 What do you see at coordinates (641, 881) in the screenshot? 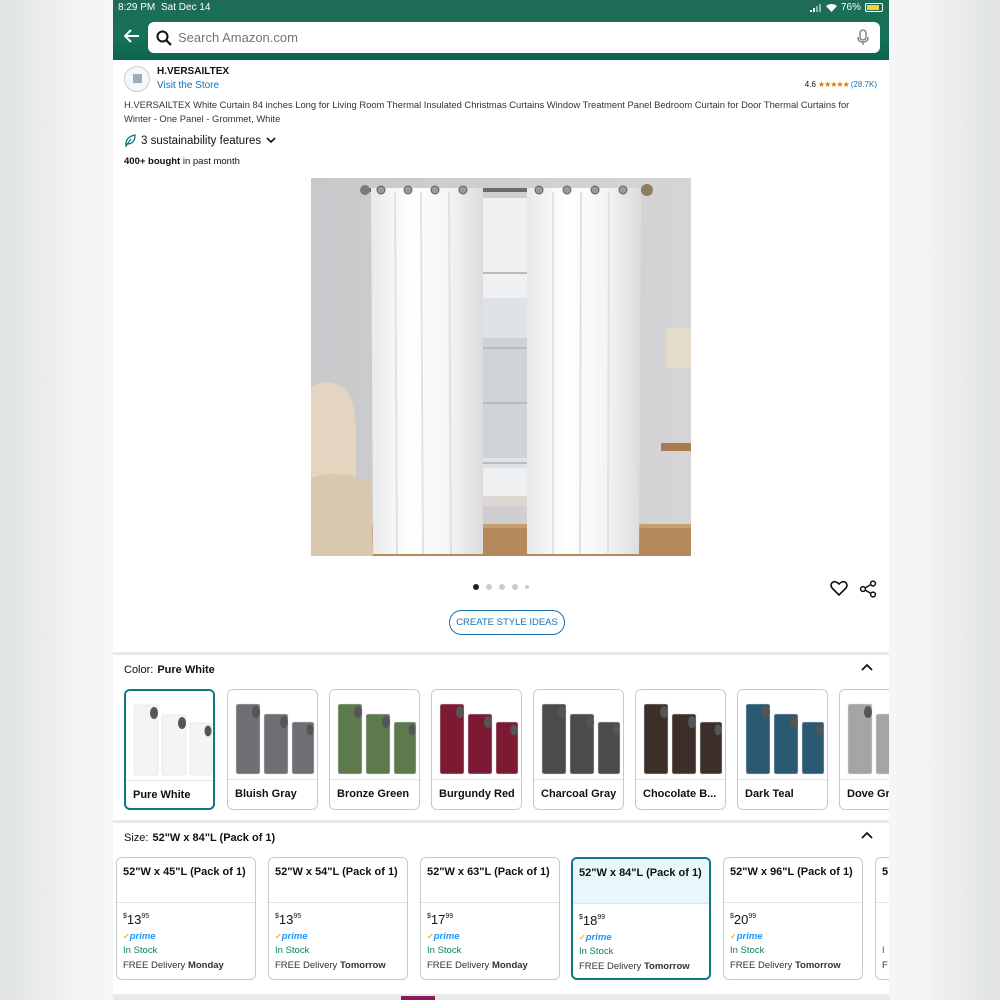
I see `size-option-name: 52"W x 84"L (Pack of 1)` at bounding box center [641, 881].